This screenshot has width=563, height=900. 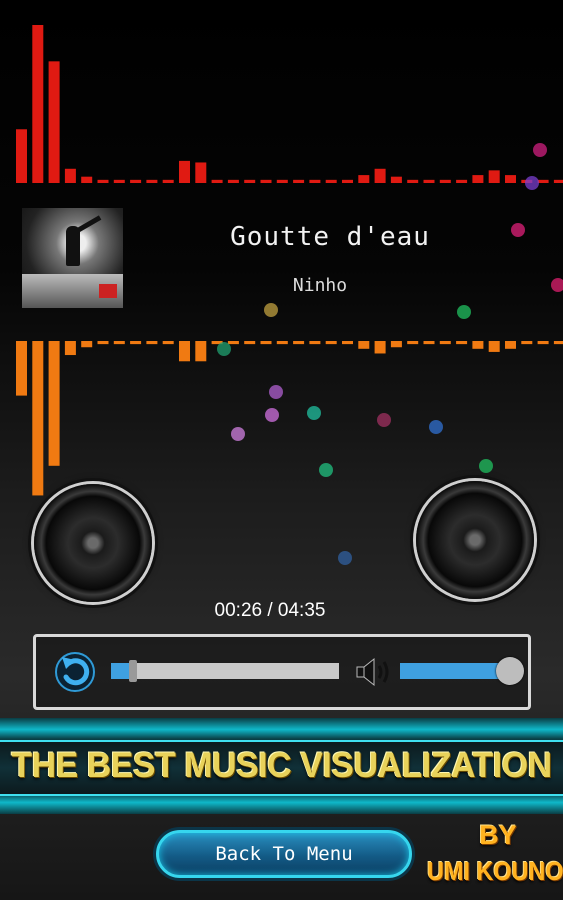 I want to click on seek-bar-track, so click(x=225, y=671).